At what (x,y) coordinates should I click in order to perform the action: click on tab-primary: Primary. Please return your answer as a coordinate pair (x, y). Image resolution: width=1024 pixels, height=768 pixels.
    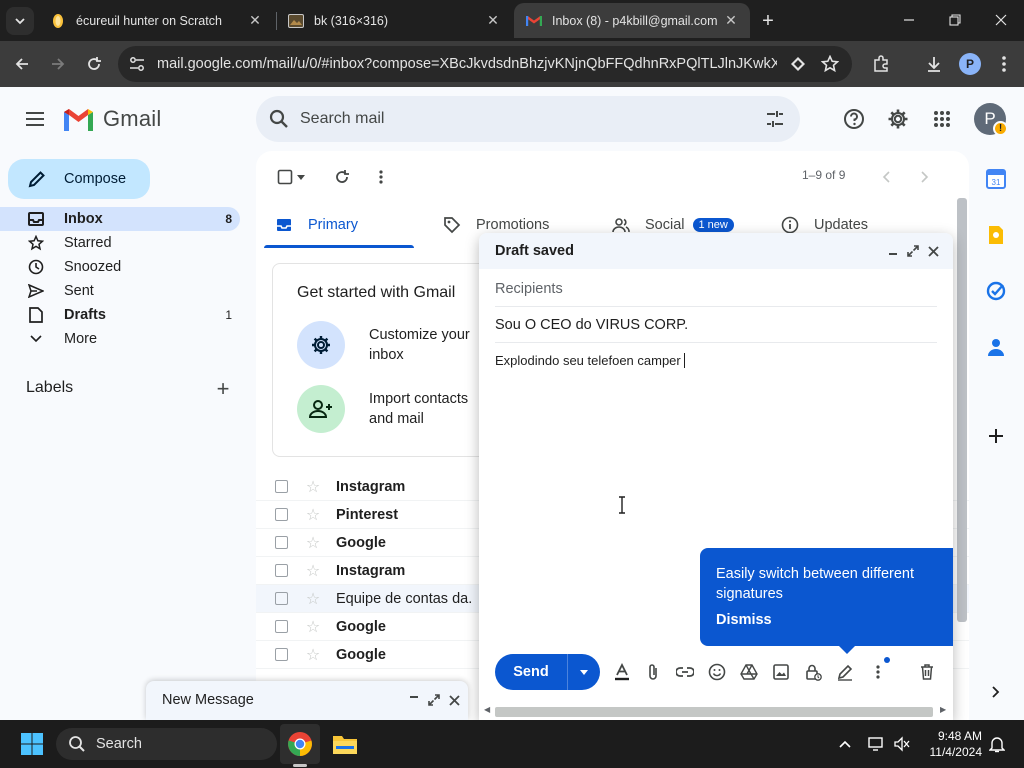
    Looking at the image, I should click on (316, 225).